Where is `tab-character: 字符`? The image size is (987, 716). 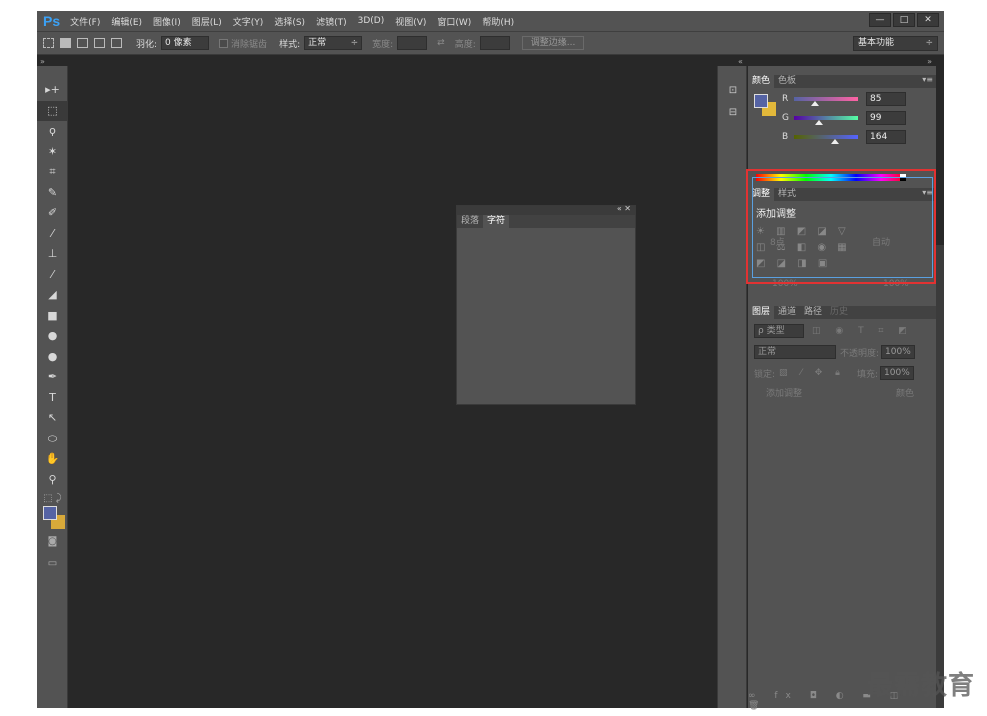 tab-character: 字符 is located at coordinates (496, 221).